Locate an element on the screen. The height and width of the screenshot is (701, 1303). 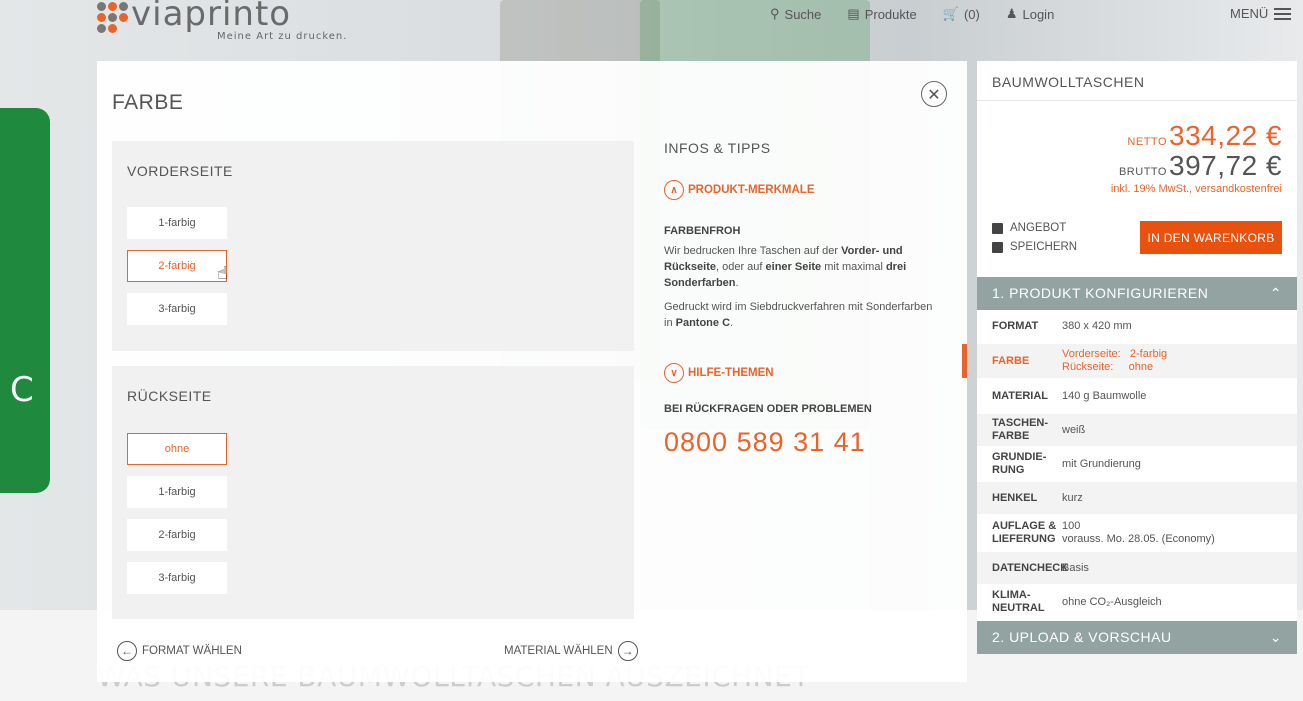
accordion-label: HILFE-THEMEN is located at coordinates (731, 373).